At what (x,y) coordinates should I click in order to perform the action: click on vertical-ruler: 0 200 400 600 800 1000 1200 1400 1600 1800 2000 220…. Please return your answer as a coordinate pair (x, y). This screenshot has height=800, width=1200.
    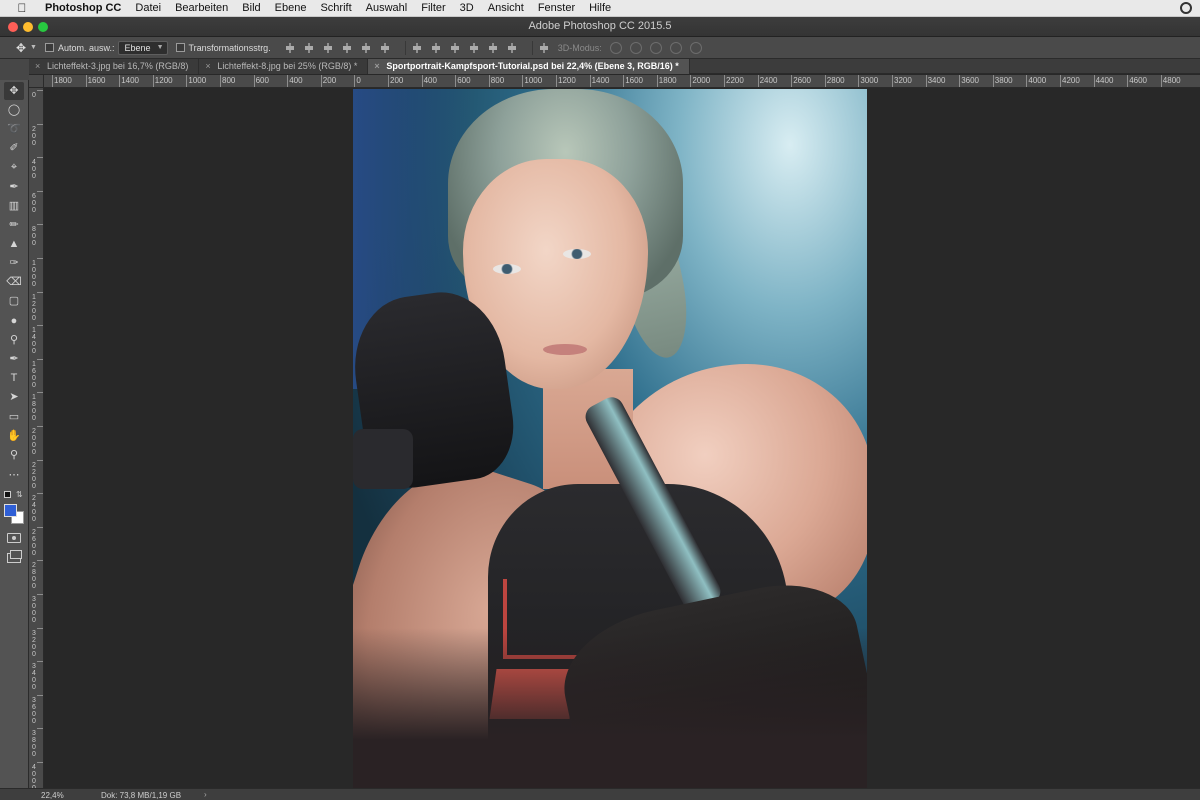
    Looking at the image, I should click on (36, 438).